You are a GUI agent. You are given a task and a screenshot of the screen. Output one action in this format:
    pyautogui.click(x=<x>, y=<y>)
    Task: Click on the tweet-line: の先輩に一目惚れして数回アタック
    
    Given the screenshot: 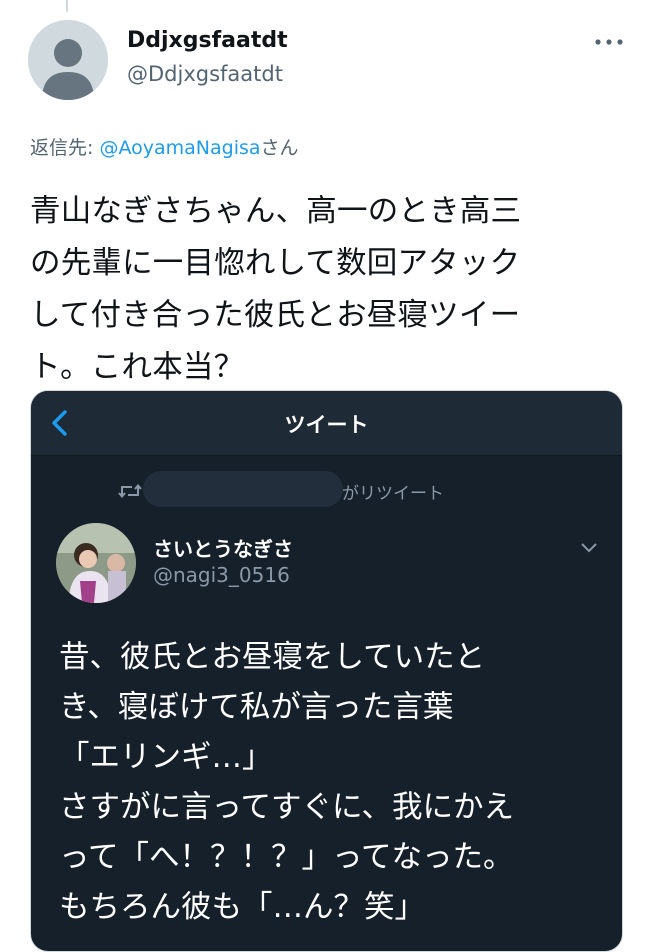 What is the action you would take?
    pyautogui.click(x=275, y=263)
    